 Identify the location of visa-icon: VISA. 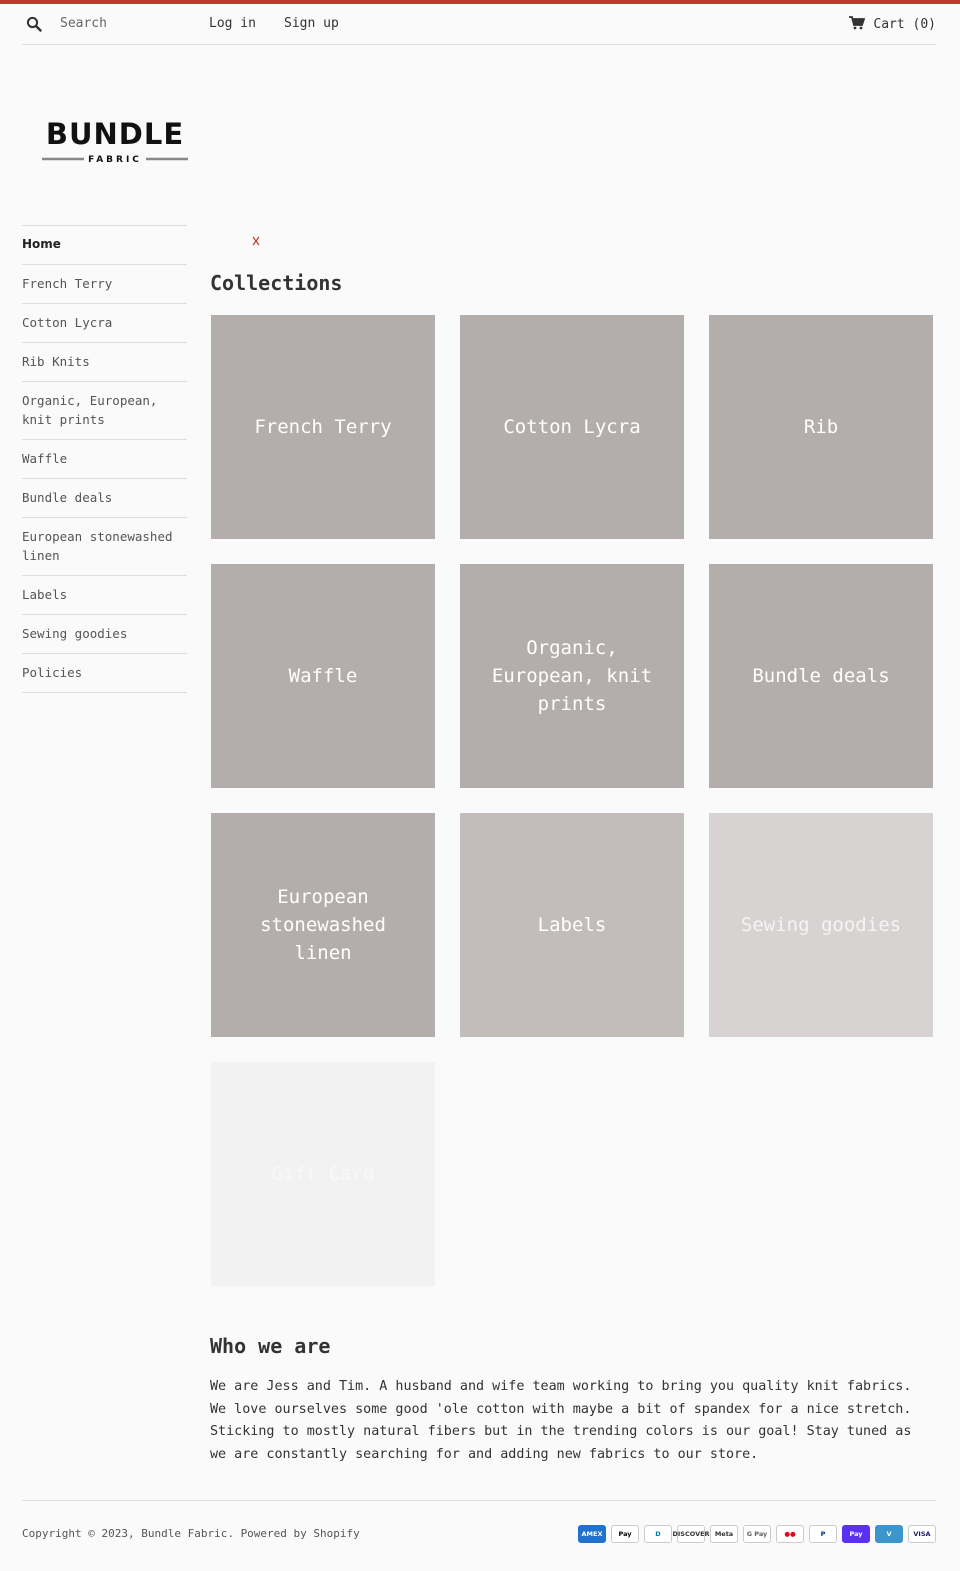
(922, 1534).